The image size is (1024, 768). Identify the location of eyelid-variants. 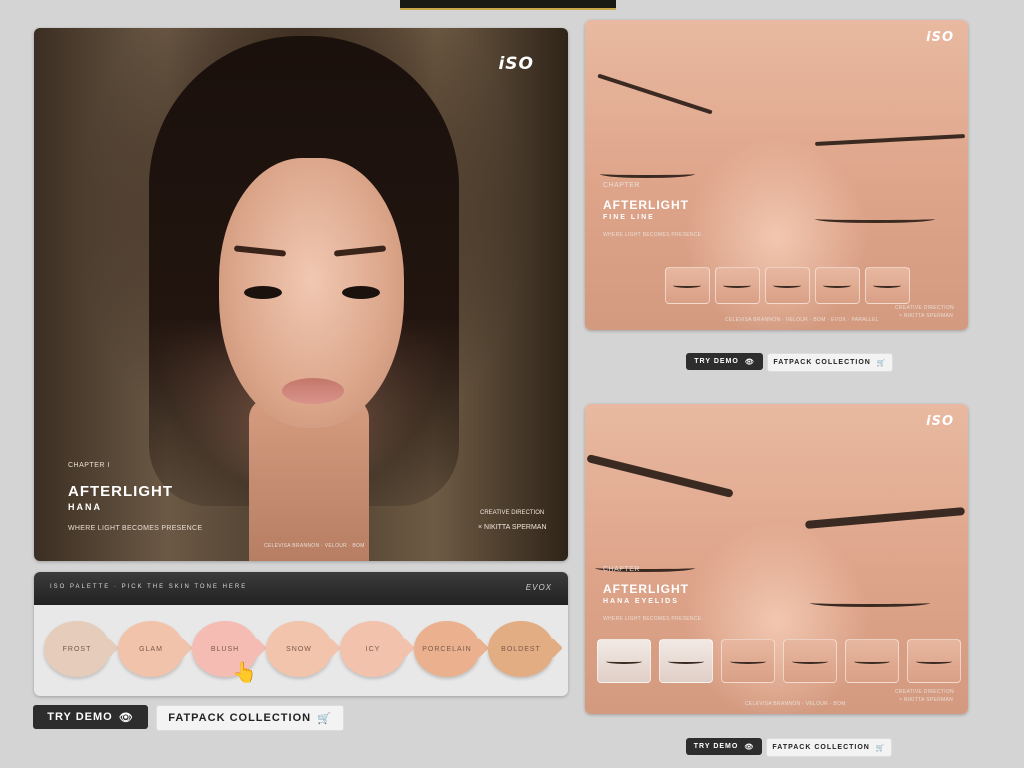
(779, 661).